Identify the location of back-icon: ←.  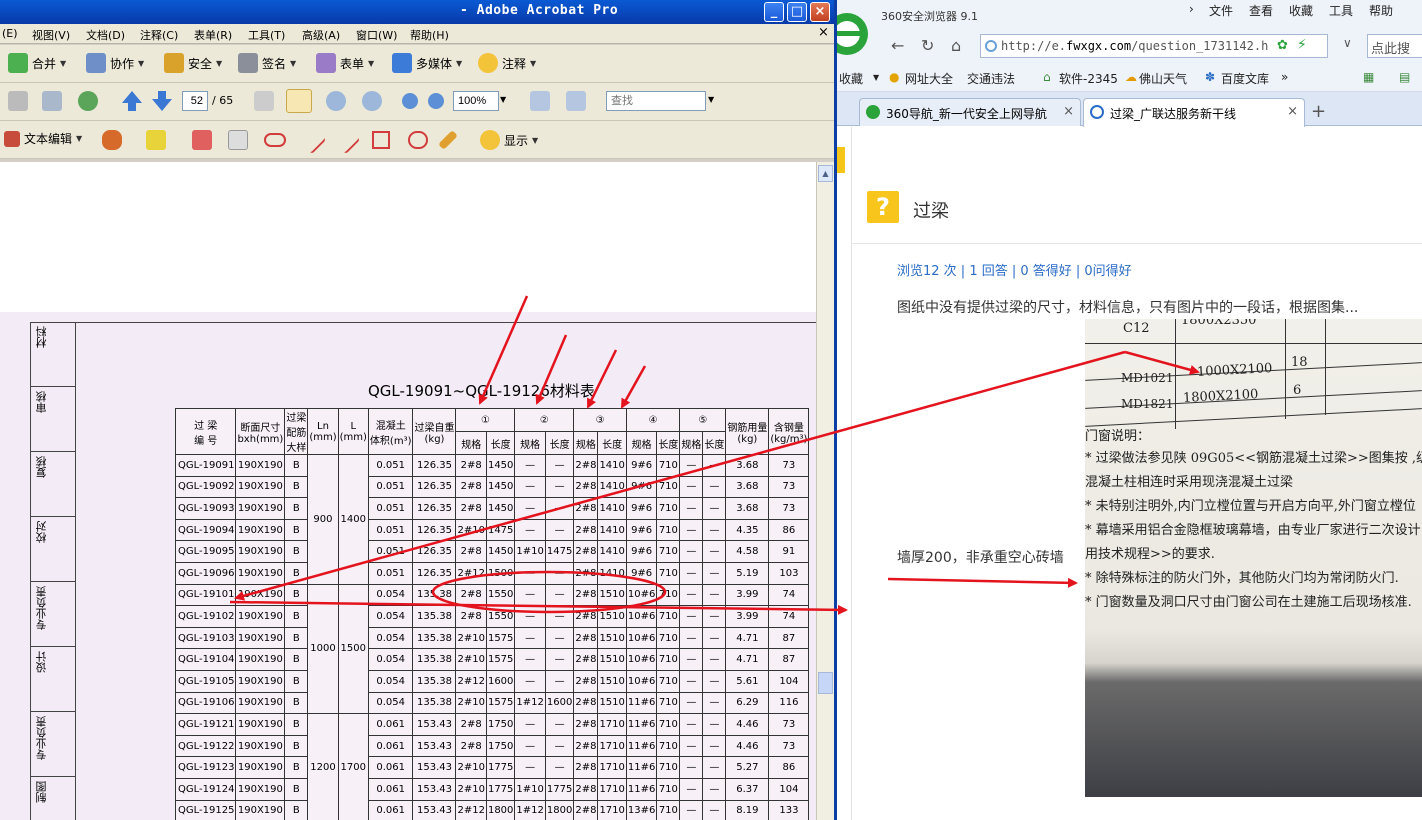
(897, 45).